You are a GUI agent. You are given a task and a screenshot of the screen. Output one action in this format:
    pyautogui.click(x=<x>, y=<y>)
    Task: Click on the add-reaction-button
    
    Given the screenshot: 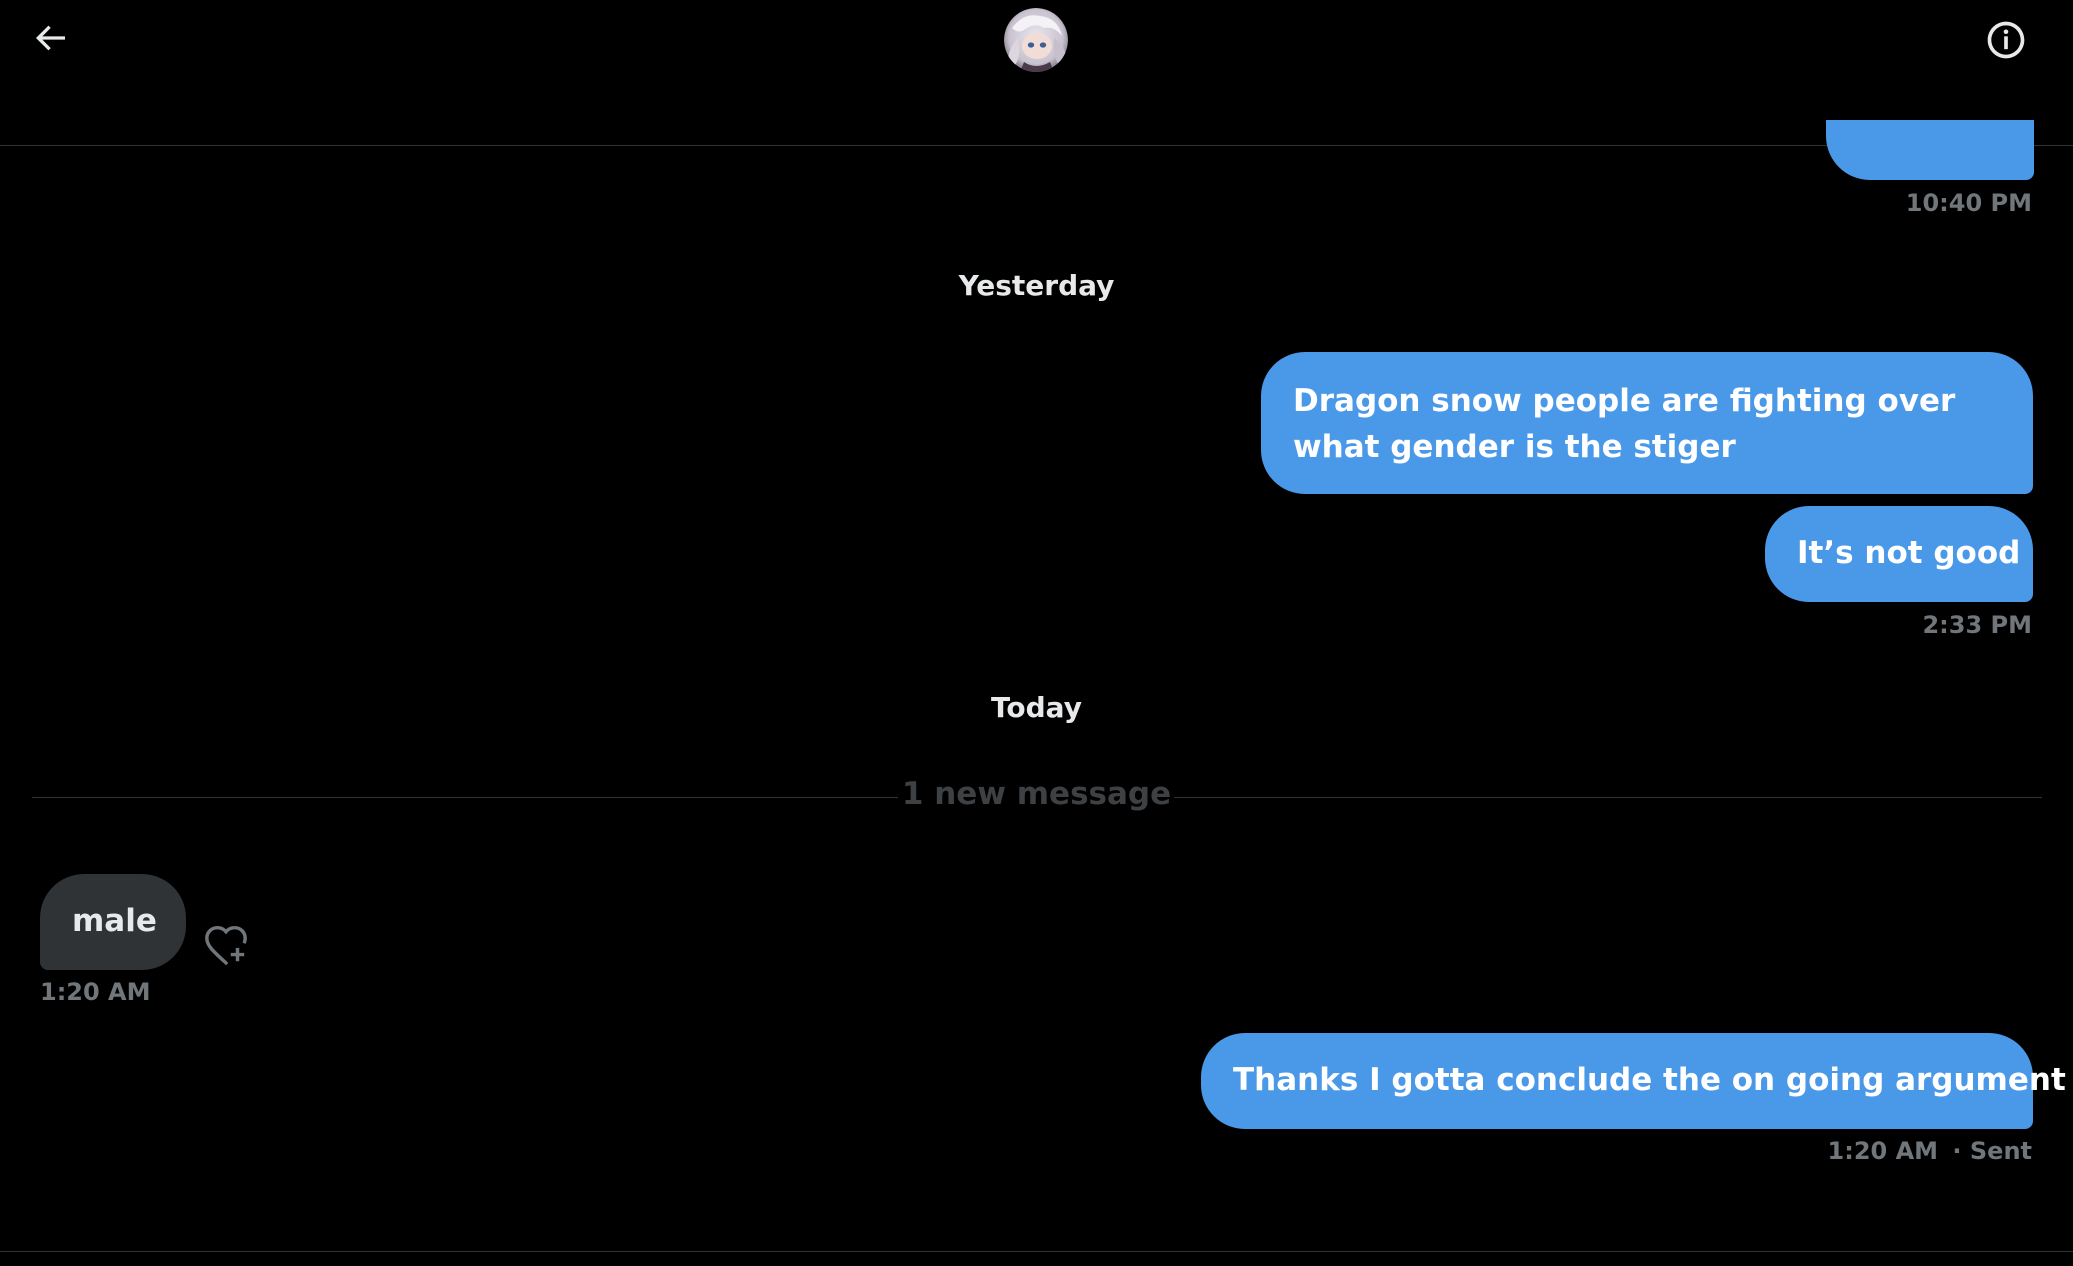 What is the action you would take?
    pyautogui.click(x=226, y=944)
    